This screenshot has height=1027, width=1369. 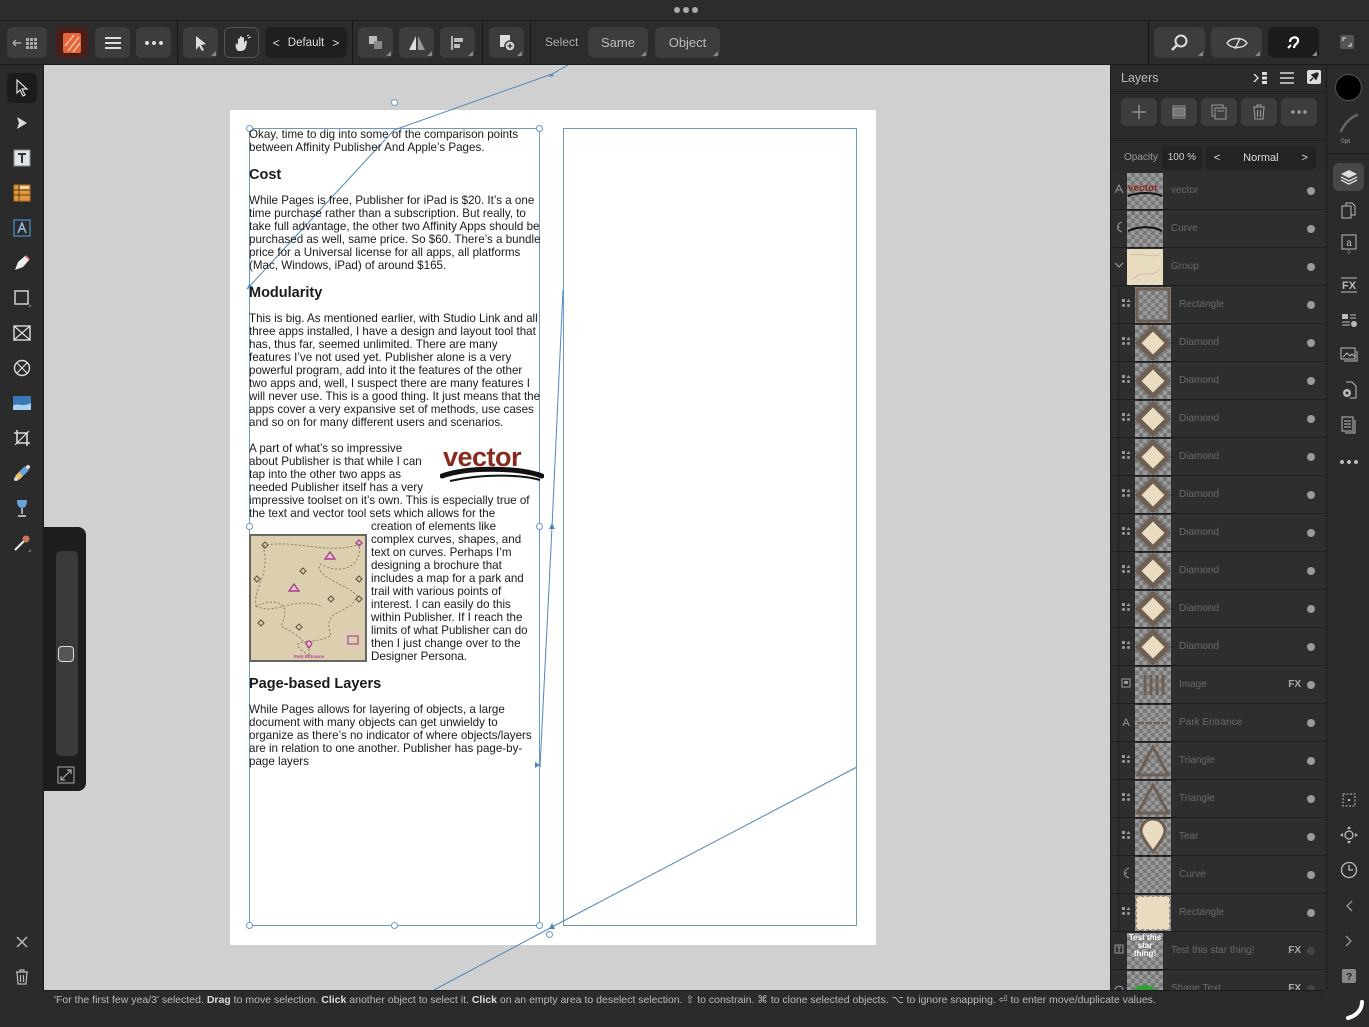 I want to click on opacity-field: 100 %, so click(x=1181, y=157).